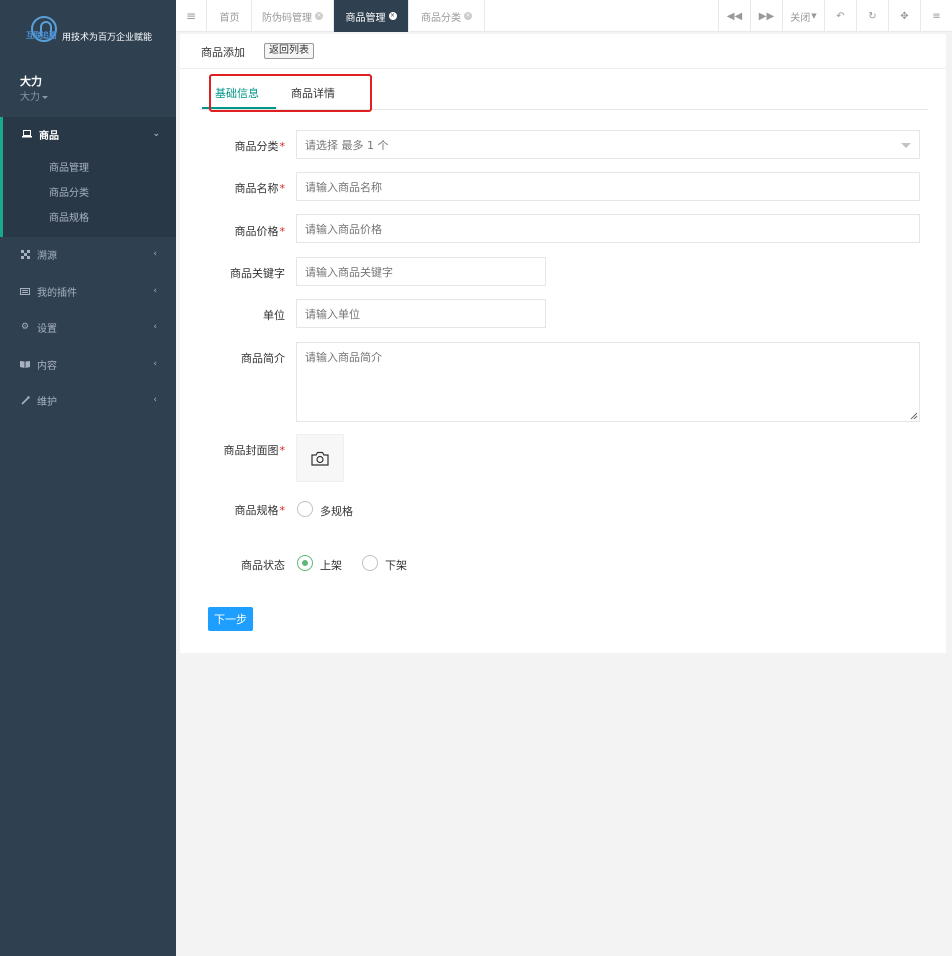 The image size is (952, 956). What do you see at coordinates (343, 357) in the screenshot?
I see `intro-placeholder: 请输入商品简介` at bounding box center [343, 357].